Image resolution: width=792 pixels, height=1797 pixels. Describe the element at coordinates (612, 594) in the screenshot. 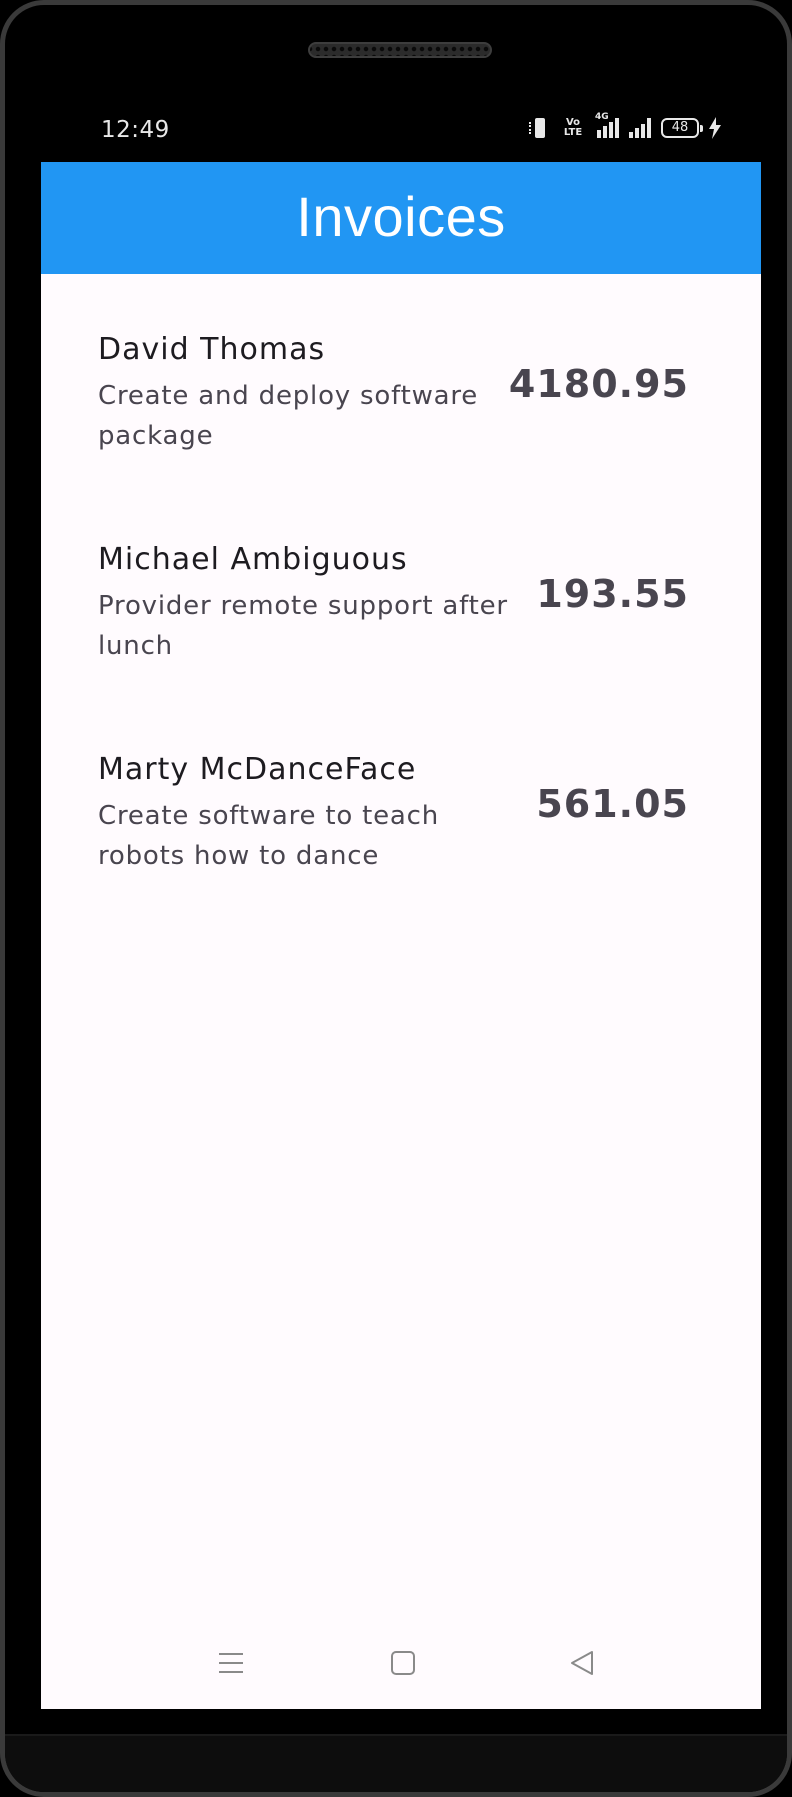

I see `invoice-amount: 193.55` at that location.